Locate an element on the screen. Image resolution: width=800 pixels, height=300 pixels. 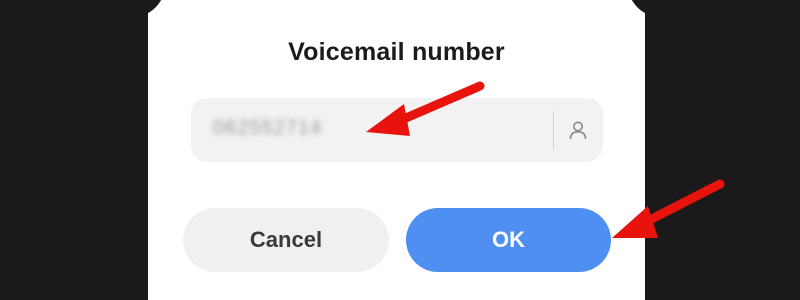
voicemail-number-field: 062552714 is located at coordinates (397, 130).